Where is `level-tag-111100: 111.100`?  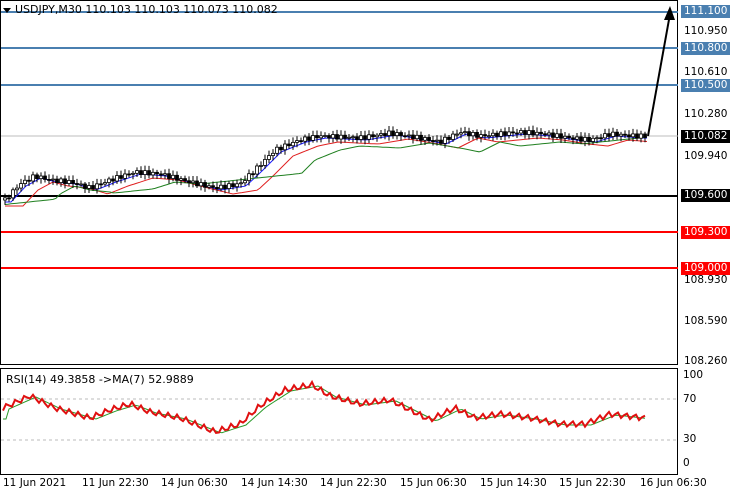
level-tag-111100: 111.100 is located at coordinates (706, 11).